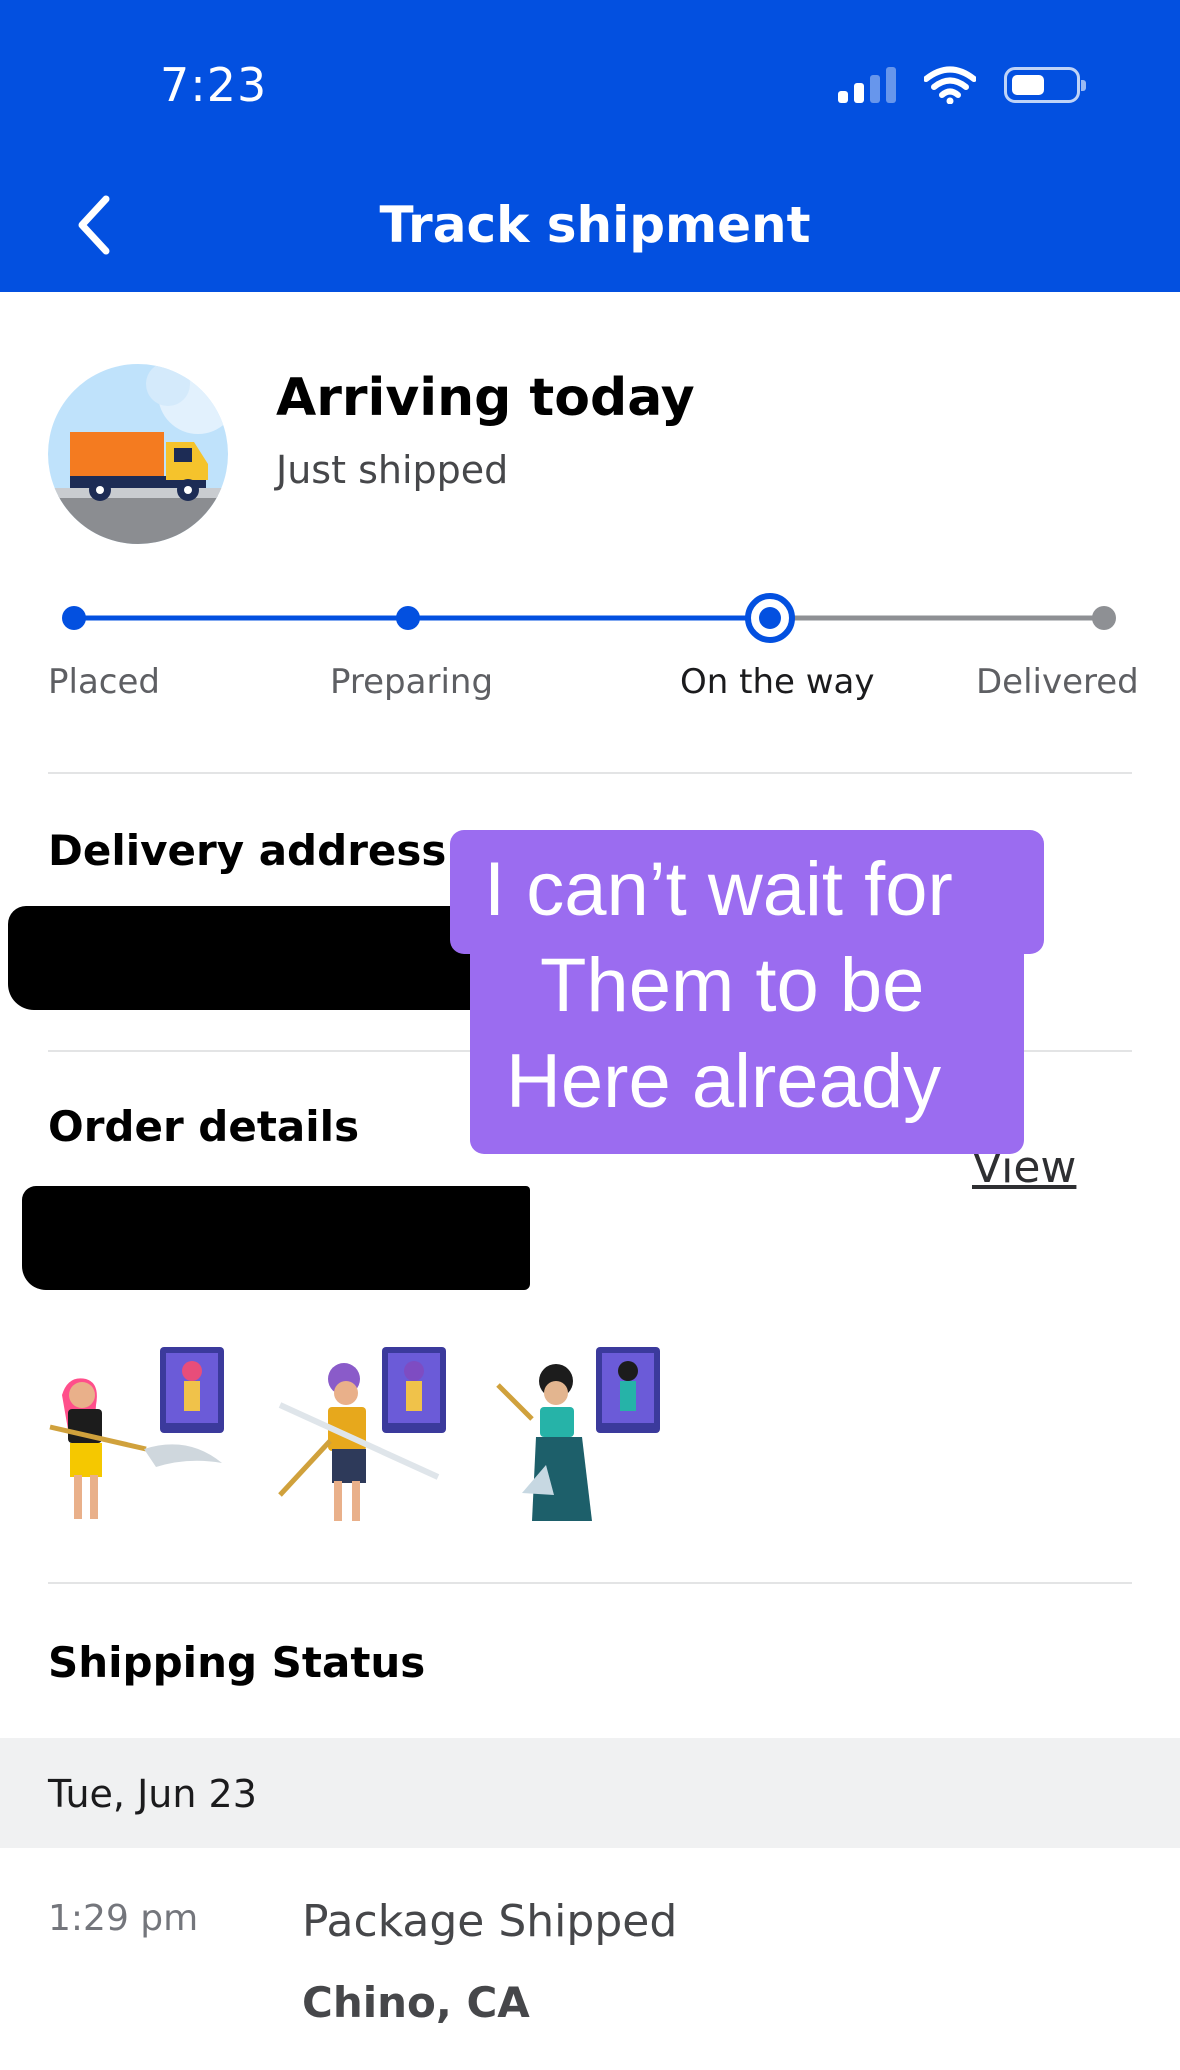 Image resolution: width=1180 pixels, height=2070 pixels. I want to click on step-label-preparing: Preparing, so click(412, 682).